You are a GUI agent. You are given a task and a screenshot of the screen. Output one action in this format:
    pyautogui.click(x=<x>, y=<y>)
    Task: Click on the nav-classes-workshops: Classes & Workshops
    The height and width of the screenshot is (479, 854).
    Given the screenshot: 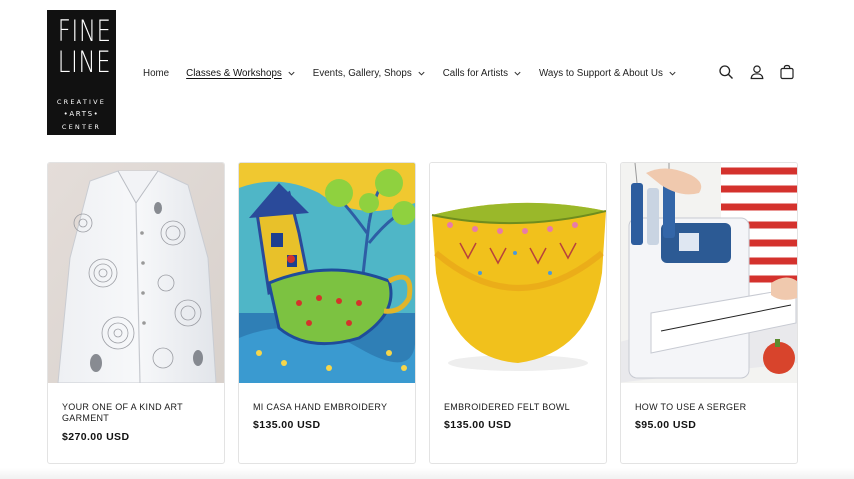 What is the action you would take?
    pyautogui.click(x=241, y=73)
    